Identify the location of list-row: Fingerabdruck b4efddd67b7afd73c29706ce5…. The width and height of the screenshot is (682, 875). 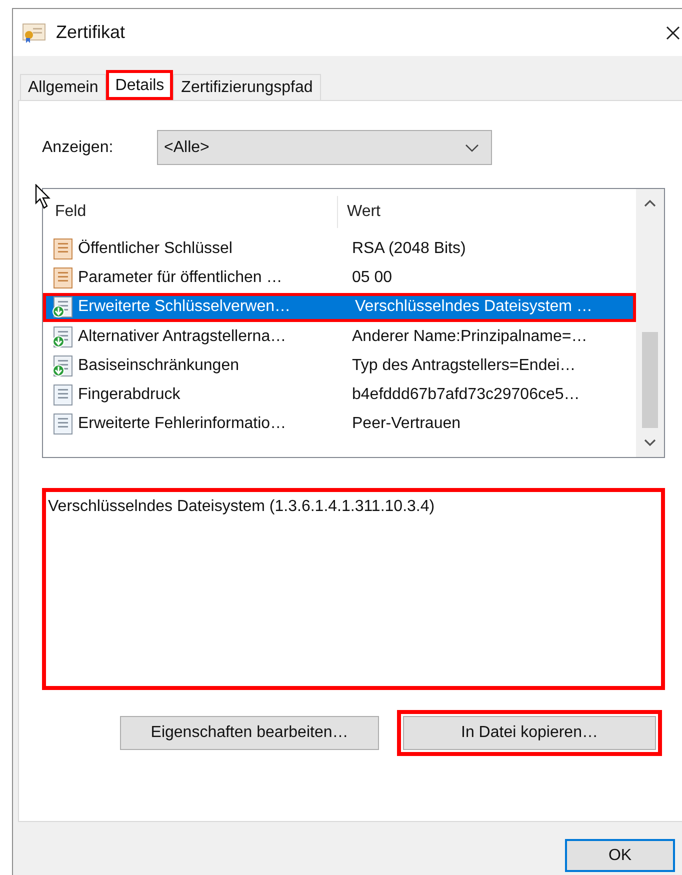
(341, 395).